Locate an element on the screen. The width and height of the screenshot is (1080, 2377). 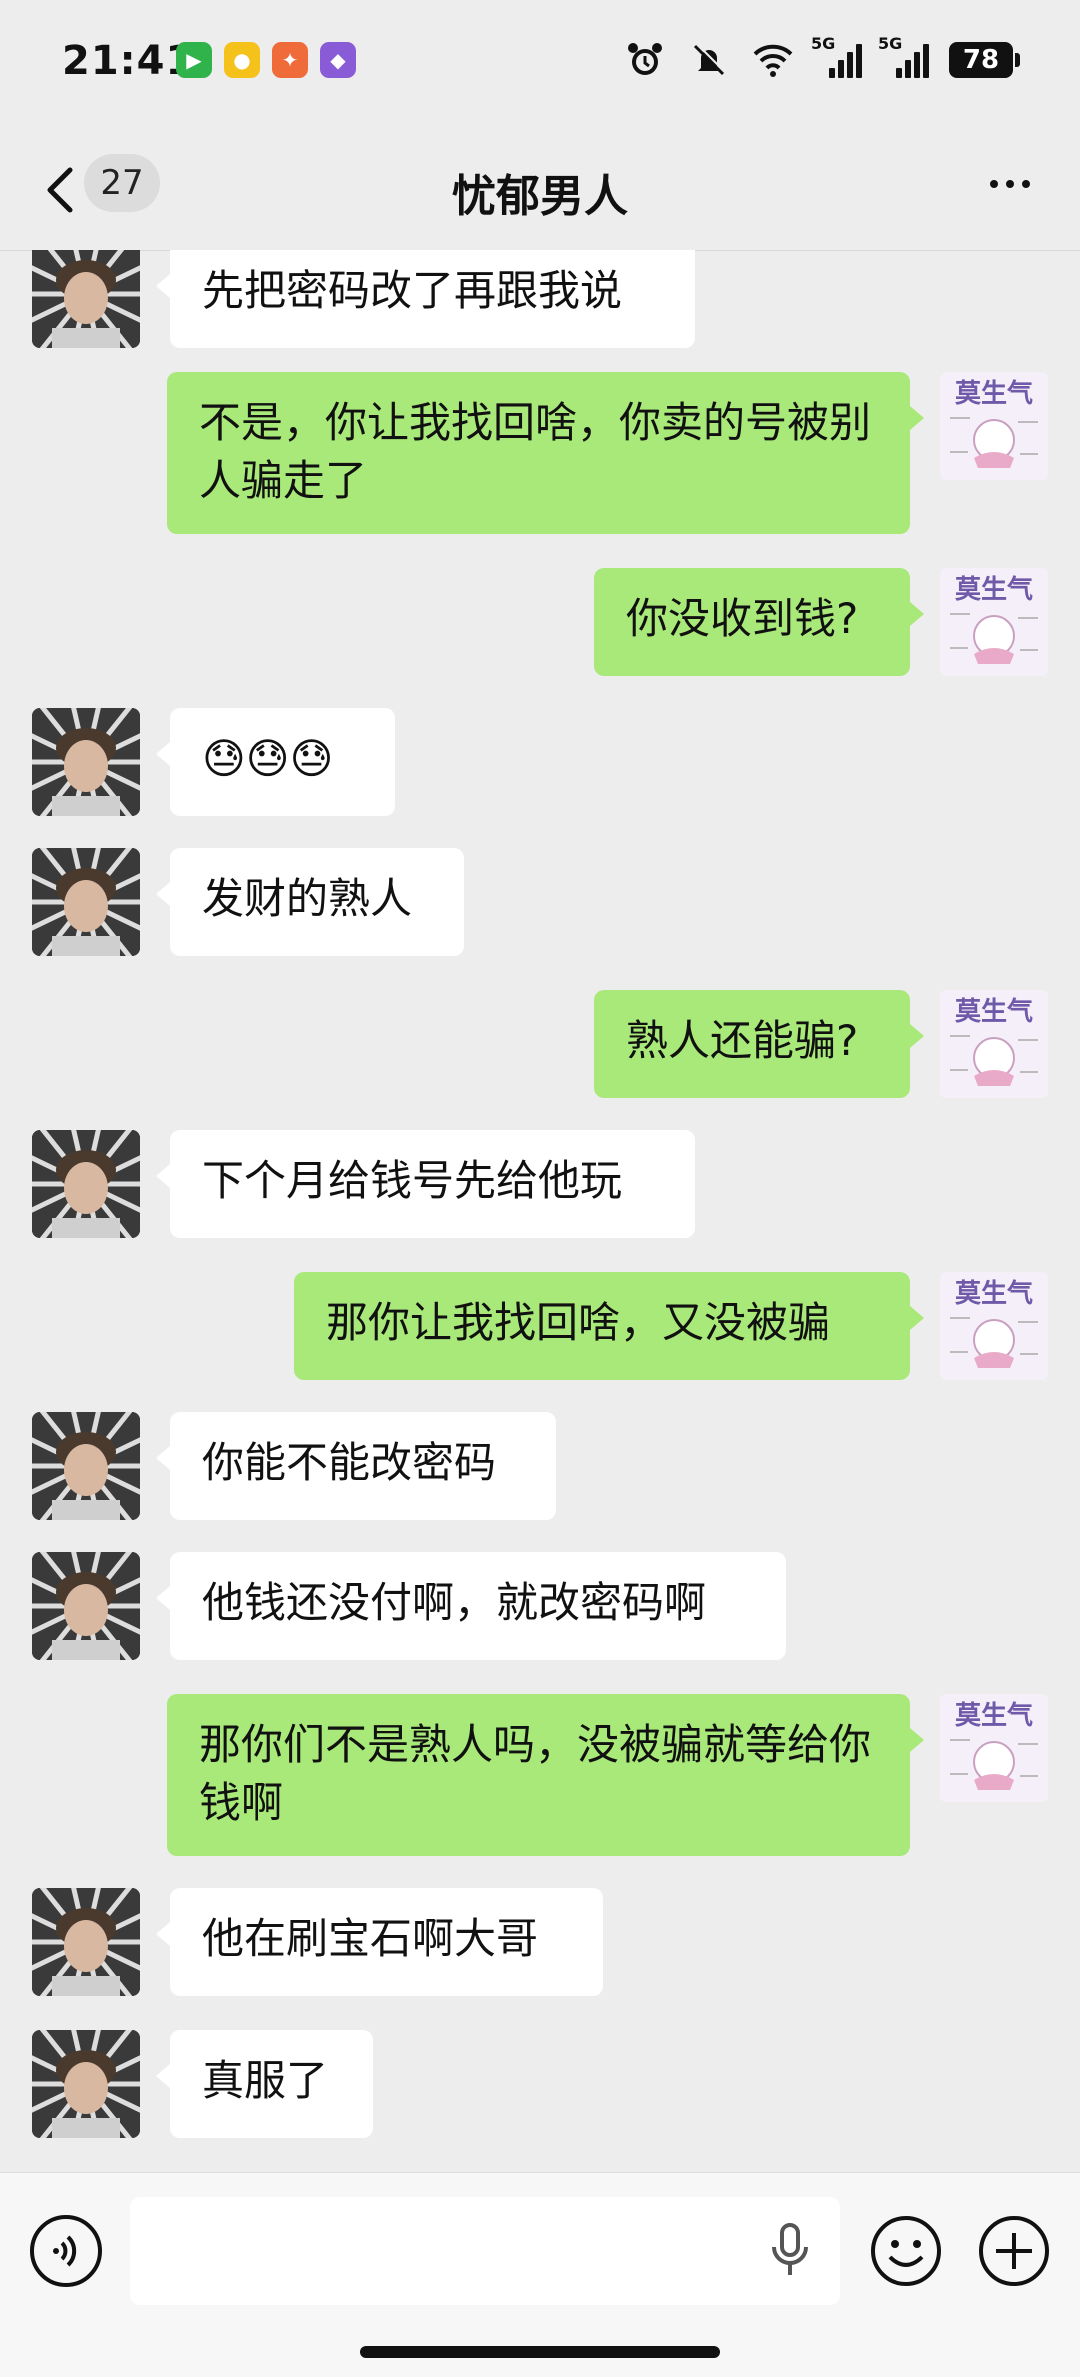
alarm-icon is located at coordinates (645, 60).